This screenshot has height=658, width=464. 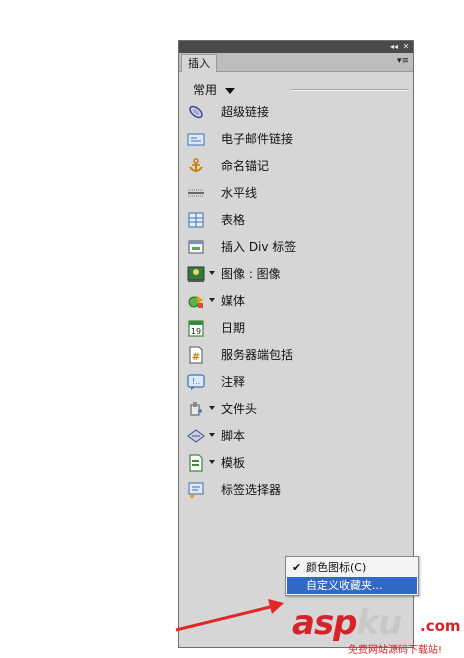 What do you see at coordinates (403, 61) in the screenshot?
I see `panel-options-menu-icon: ▾≡` at bounding box center [403, 61].